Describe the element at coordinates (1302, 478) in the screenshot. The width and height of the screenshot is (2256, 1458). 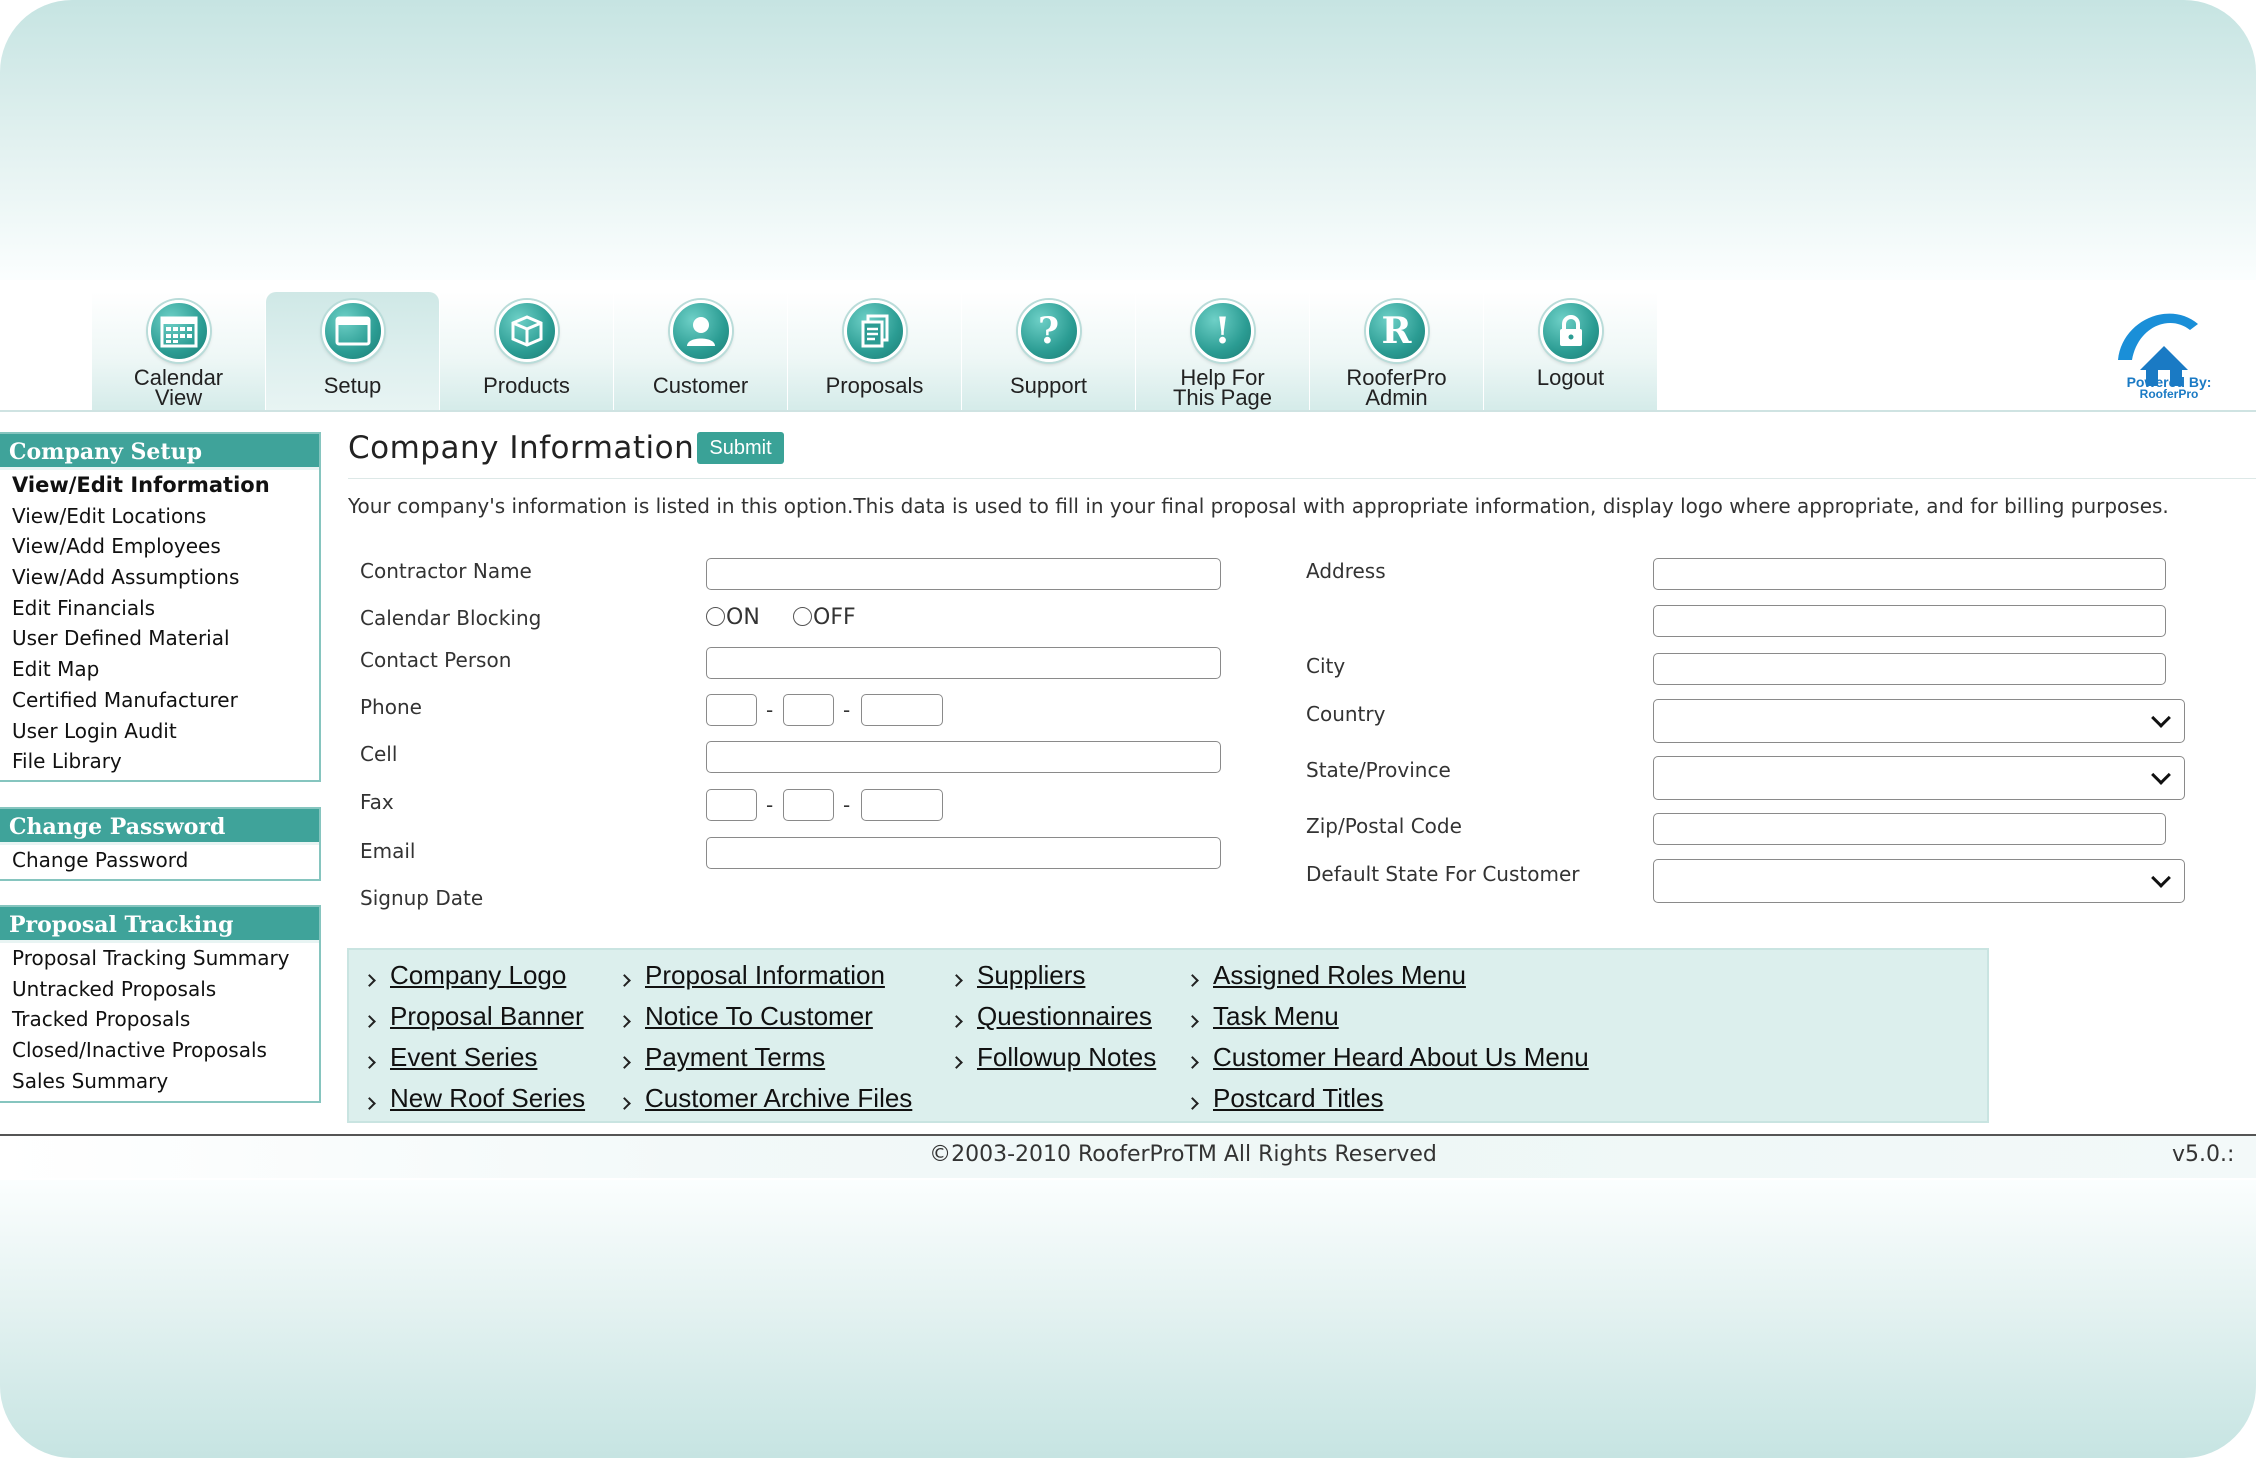
I see `title-divider` at that location.